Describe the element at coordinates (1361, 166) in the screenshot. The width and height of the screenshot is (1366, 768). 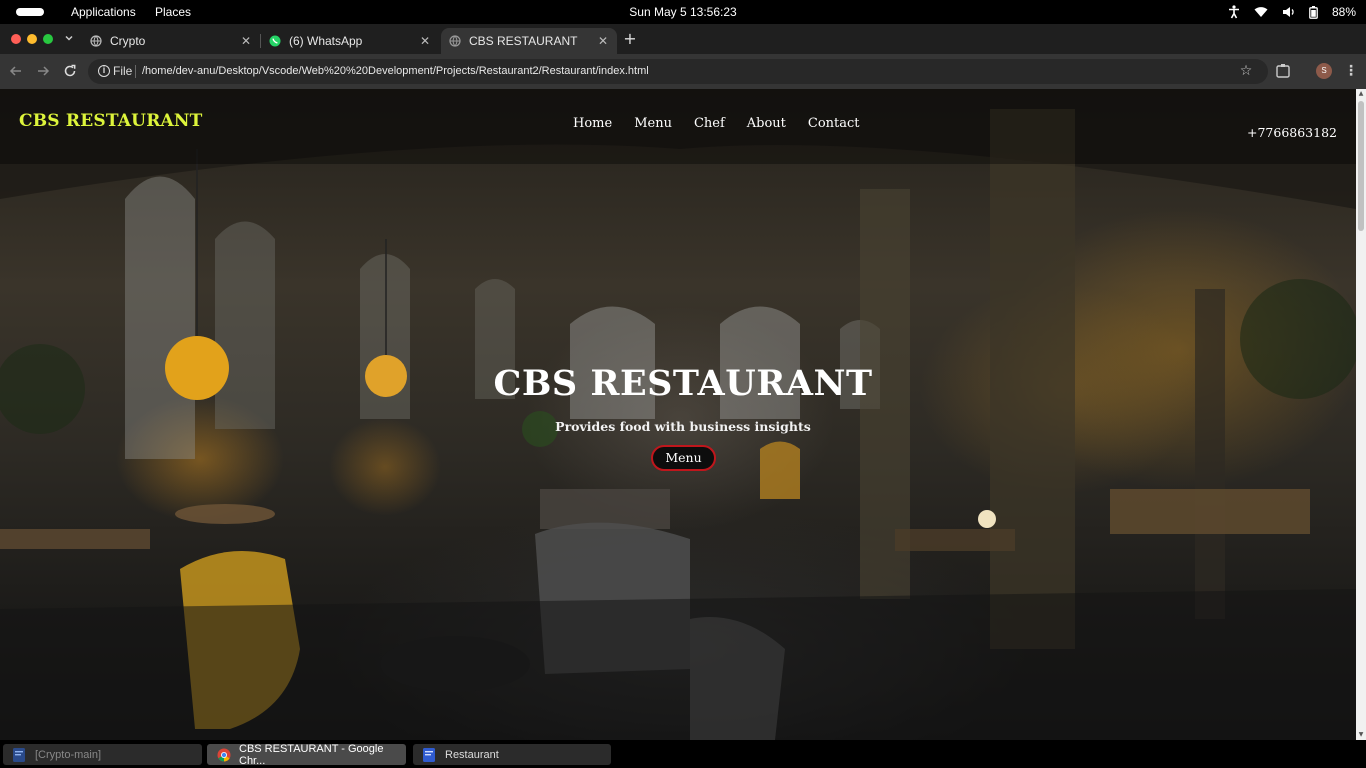
I see `scroll-thumb` at that location.